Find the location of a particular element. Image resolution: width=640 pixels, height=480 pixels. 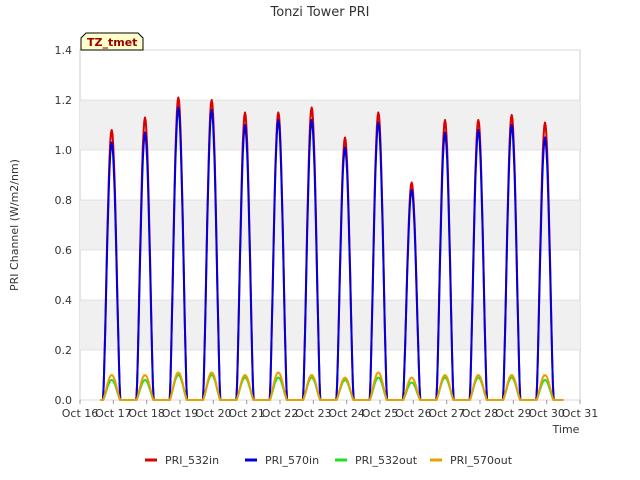

y-tick-label: 0.8 is located at coordinates (64, 200).